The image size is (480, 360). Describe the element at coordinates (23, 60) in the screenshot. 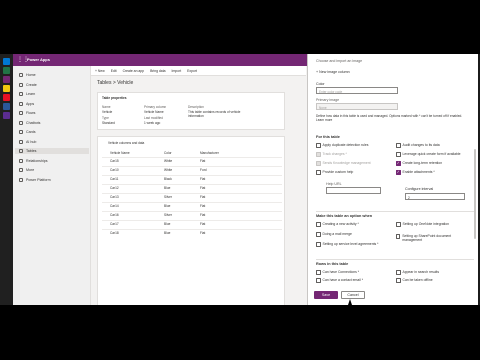

I see `waffle-icon: ⋮⋮` at that location.